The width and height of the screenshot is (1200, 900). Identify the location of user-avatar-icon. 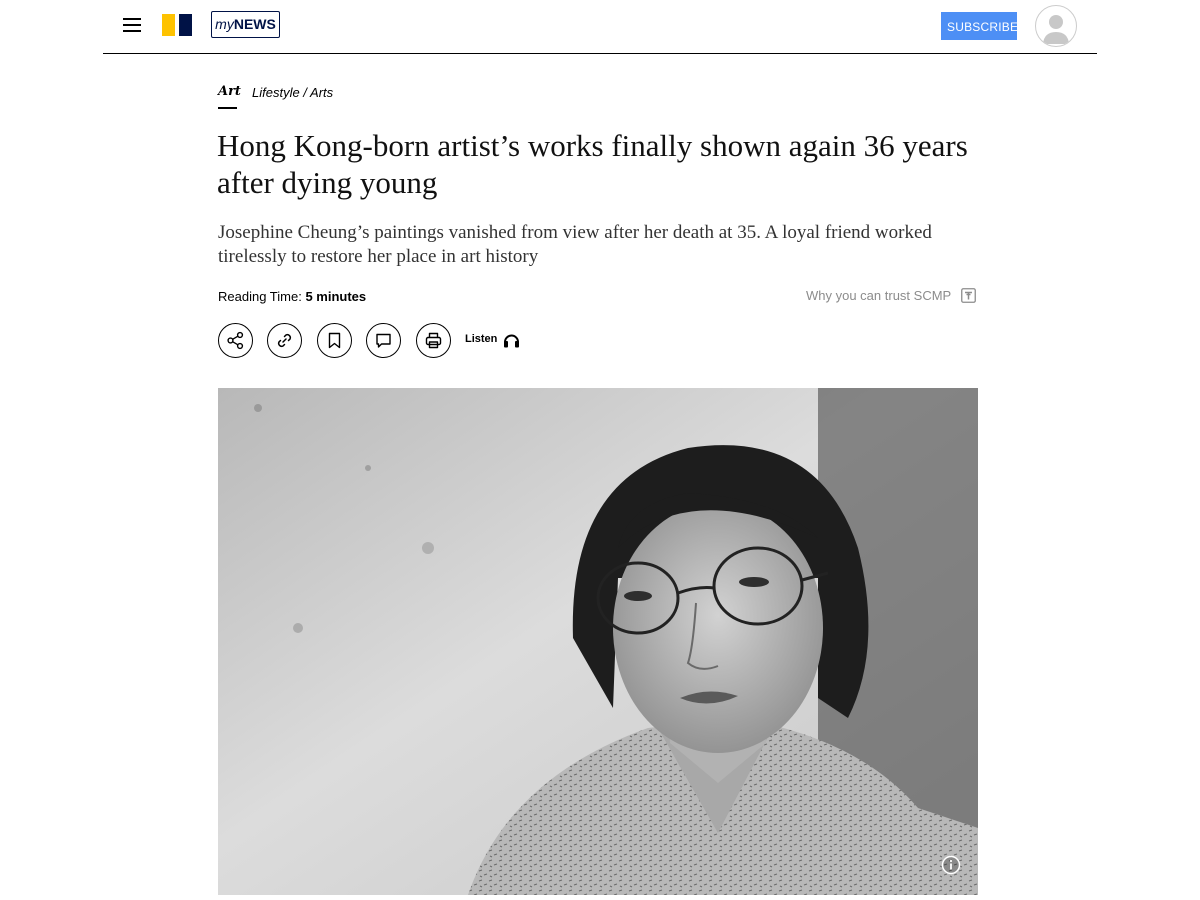
(1056, 26).